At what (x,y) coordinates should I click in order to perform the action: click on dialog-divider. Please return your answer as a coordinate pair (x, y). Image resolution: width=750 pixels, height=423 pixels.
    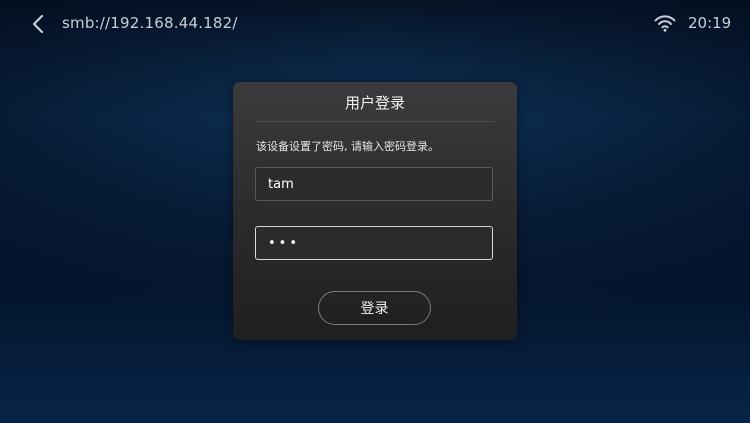
    Looking at the image, I should click on (375, 121).